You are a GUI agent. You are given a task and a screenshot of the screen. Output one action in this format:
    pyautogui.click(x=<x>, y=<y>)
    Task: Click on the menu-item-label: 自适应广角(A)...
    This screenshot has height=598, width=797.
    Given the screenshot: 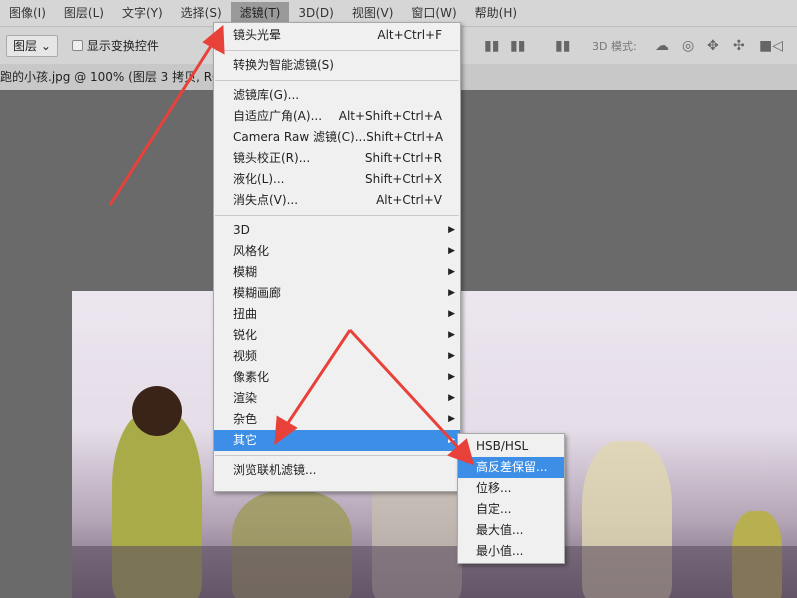 What is the action you would take?
    pyautogui.click(x=278, y=116)
    